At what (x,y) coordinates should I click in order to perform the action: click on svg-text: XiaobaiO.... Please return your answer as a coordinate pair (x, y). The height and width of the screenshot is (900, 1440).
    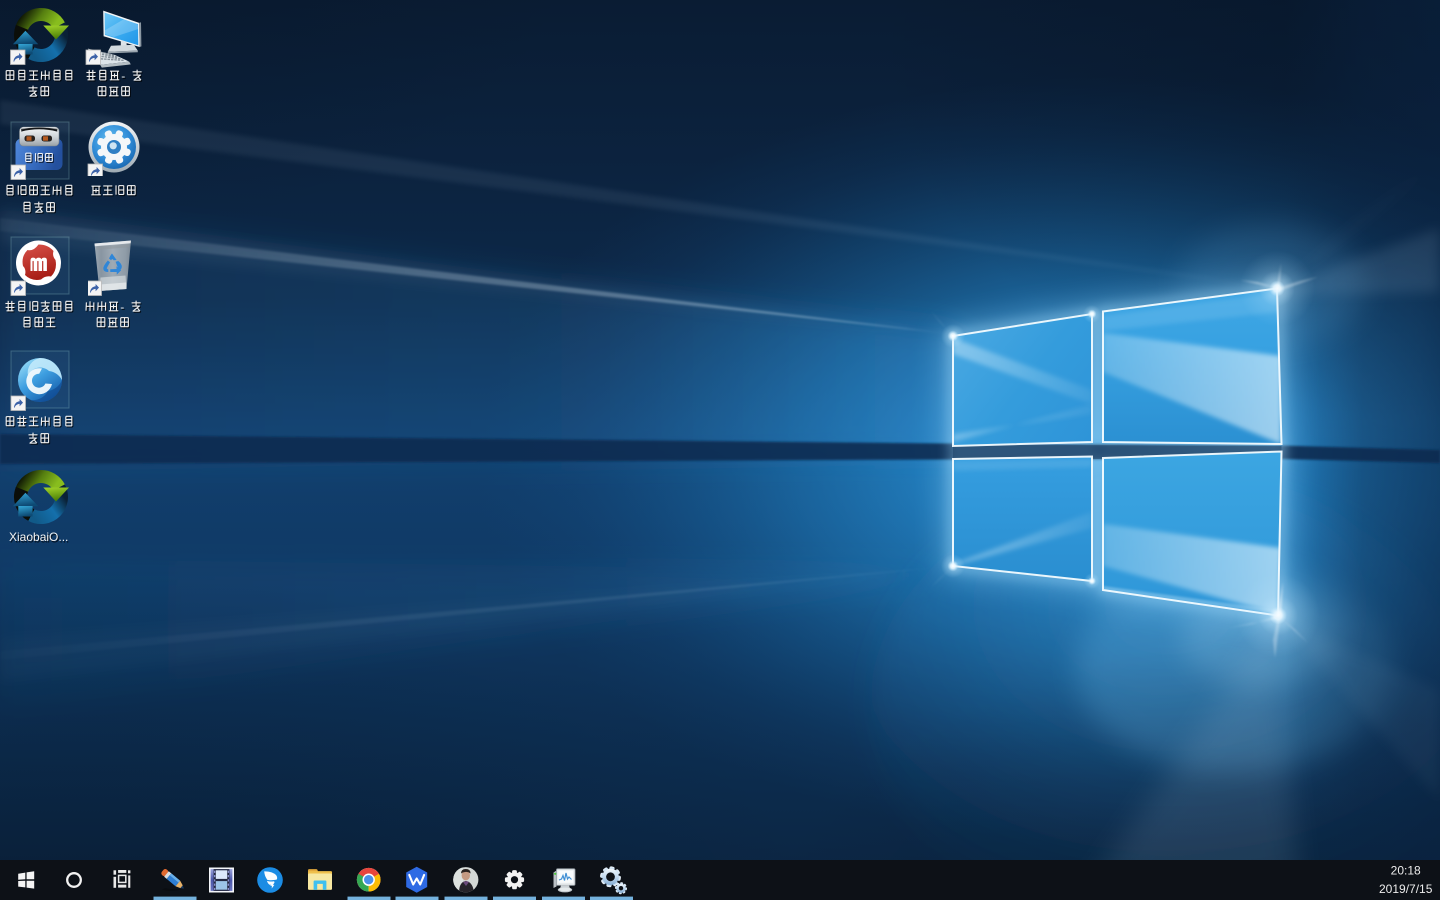
    Looking at the image, I should click on (38, 537).